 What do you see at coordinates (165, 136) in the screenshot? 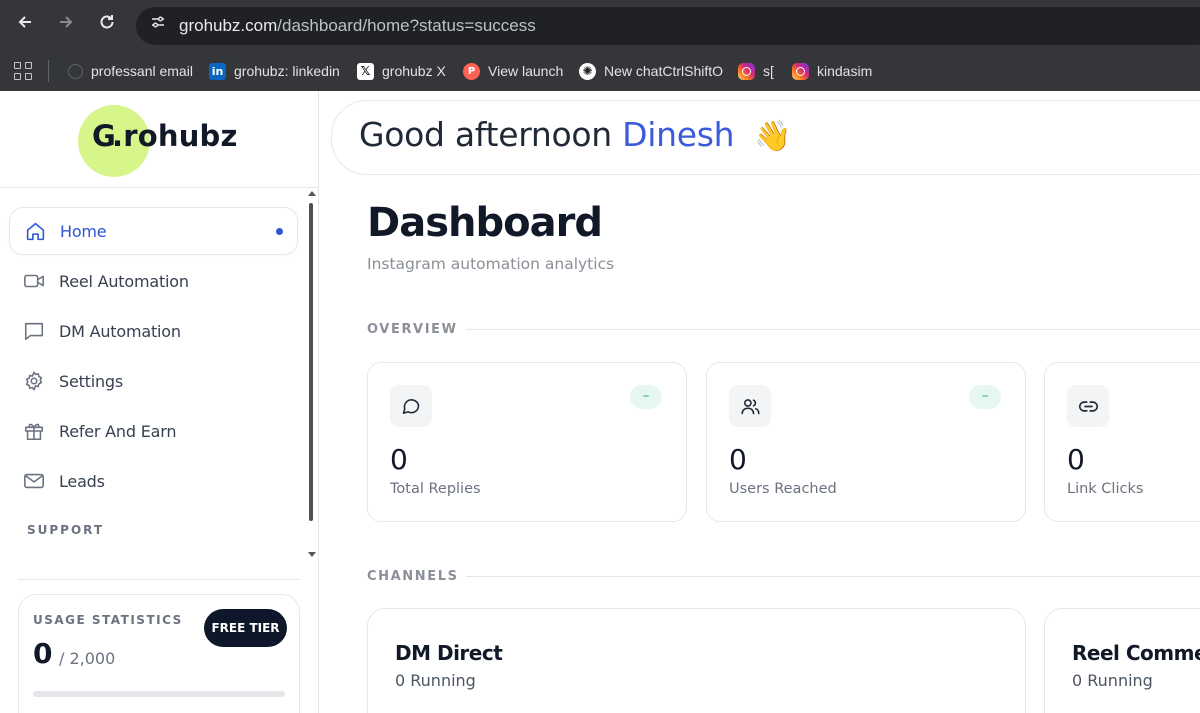
I see `logo-text: G.rohubz` at bounding box center [165, 136].